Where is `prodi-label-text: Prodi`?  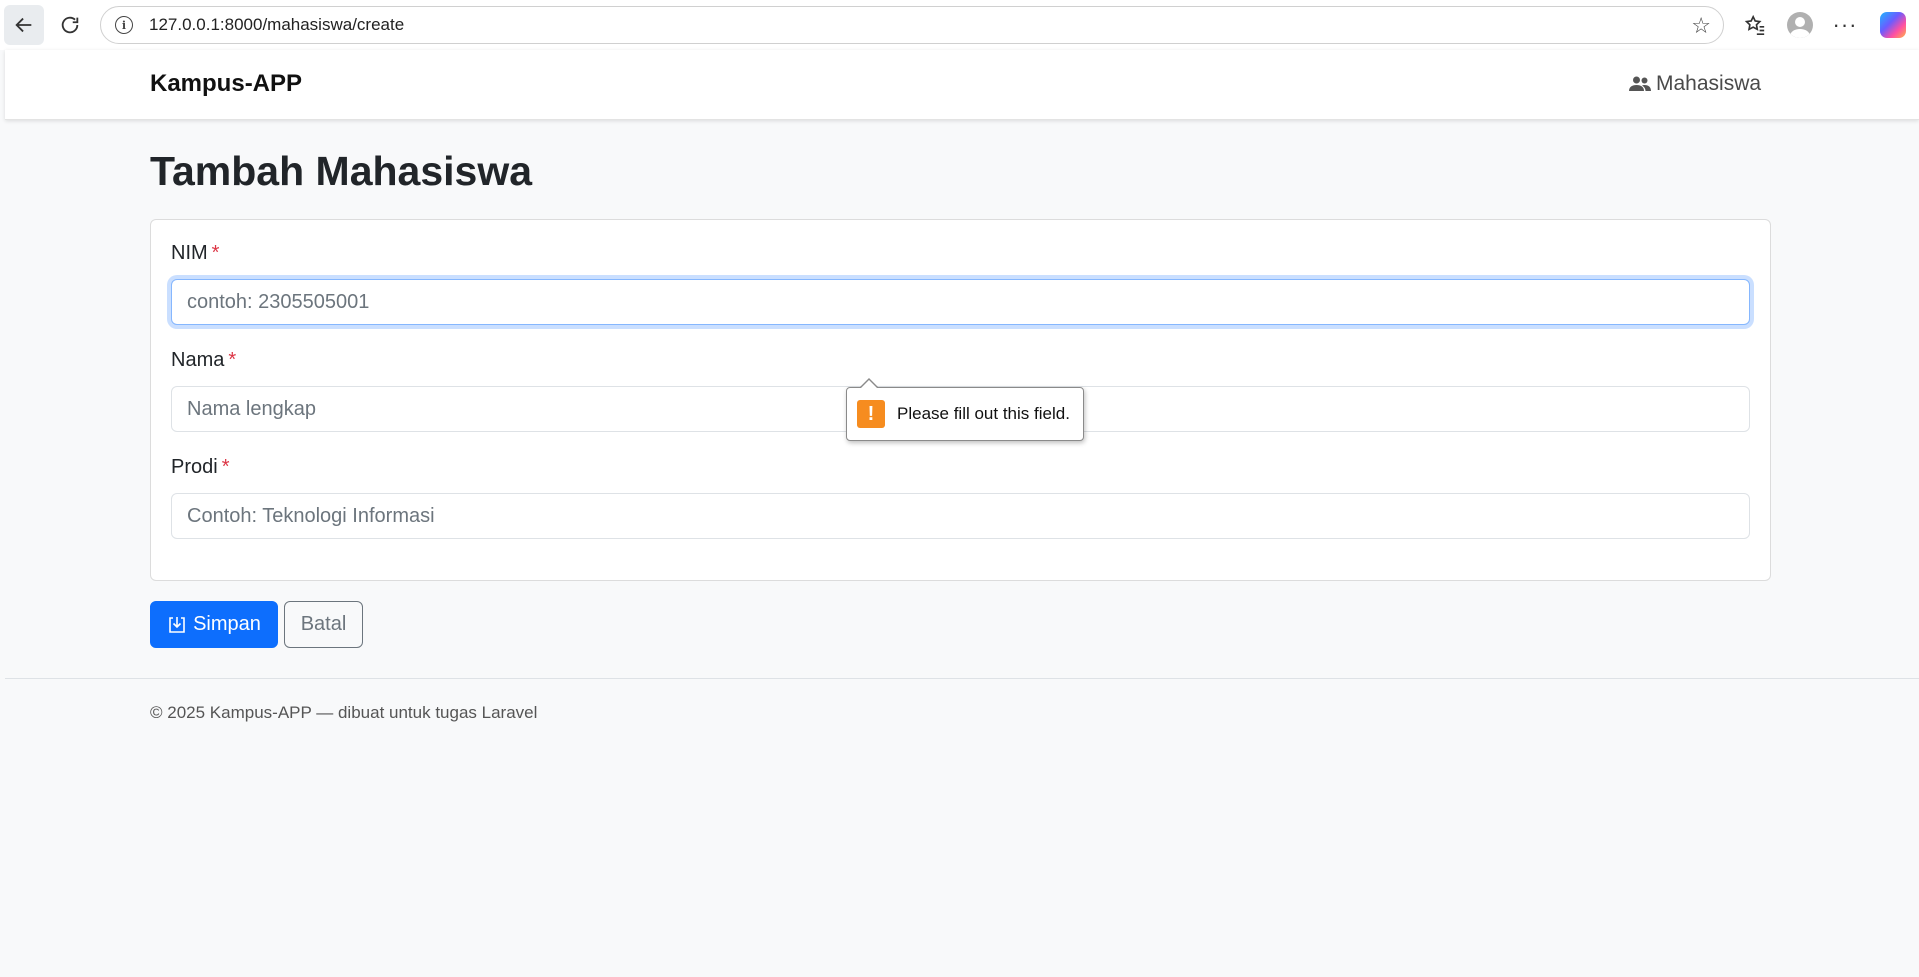
prodi-label-text: Prodi is located at coordinates (194, 467).